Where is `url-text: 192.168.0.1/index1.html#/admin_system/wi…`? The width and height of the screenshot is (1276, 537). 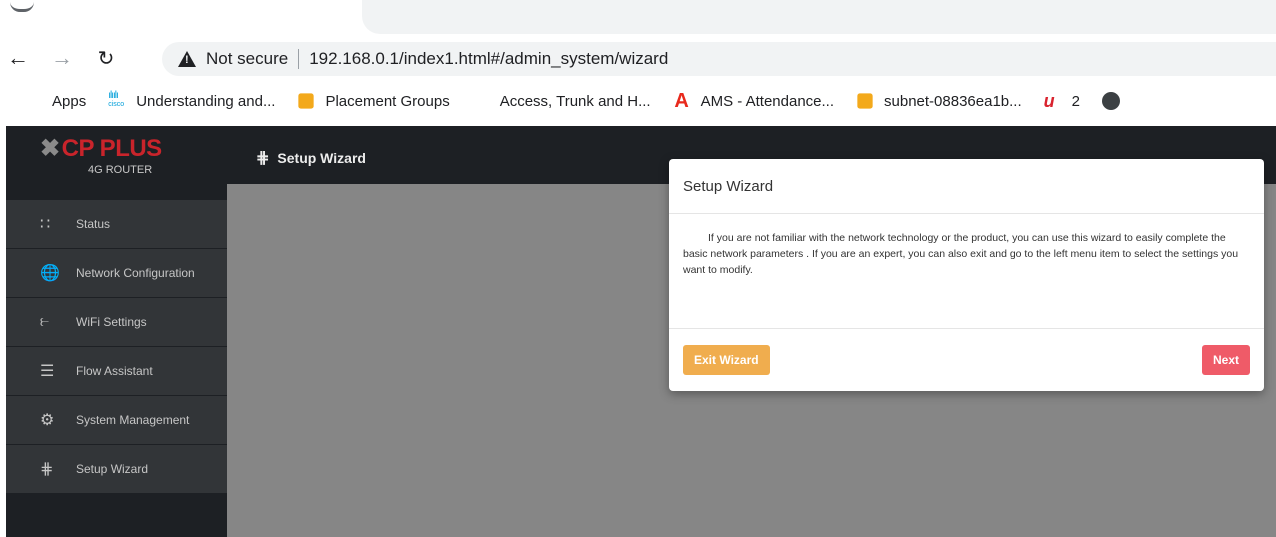 url-text: 192.168.0.1/index1.html#/admin_system/wi… is located at coordinates (488, 59).